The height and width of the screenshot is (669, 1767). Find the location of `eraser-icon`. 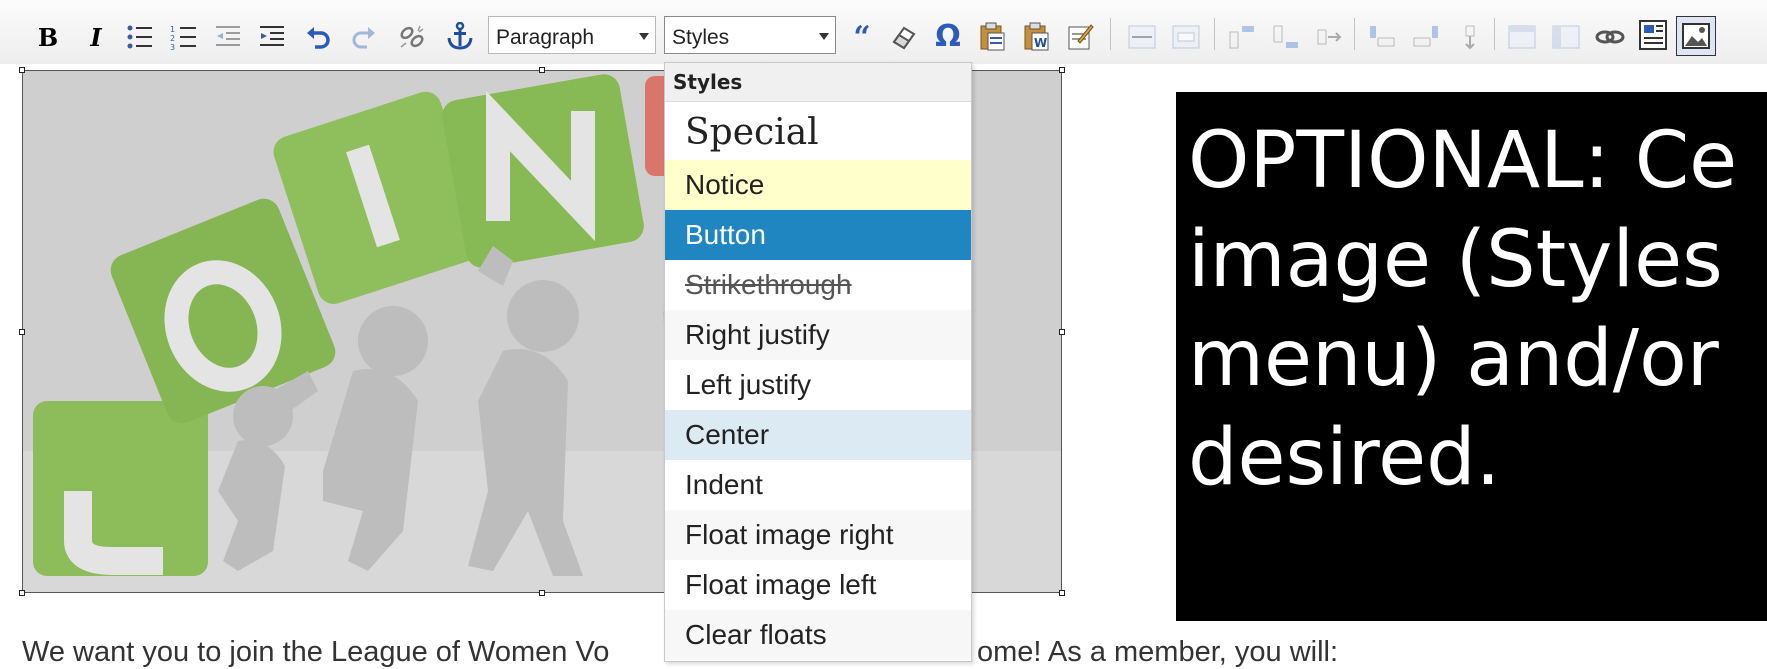

eraser-icon is located at coordinates (904, 37).